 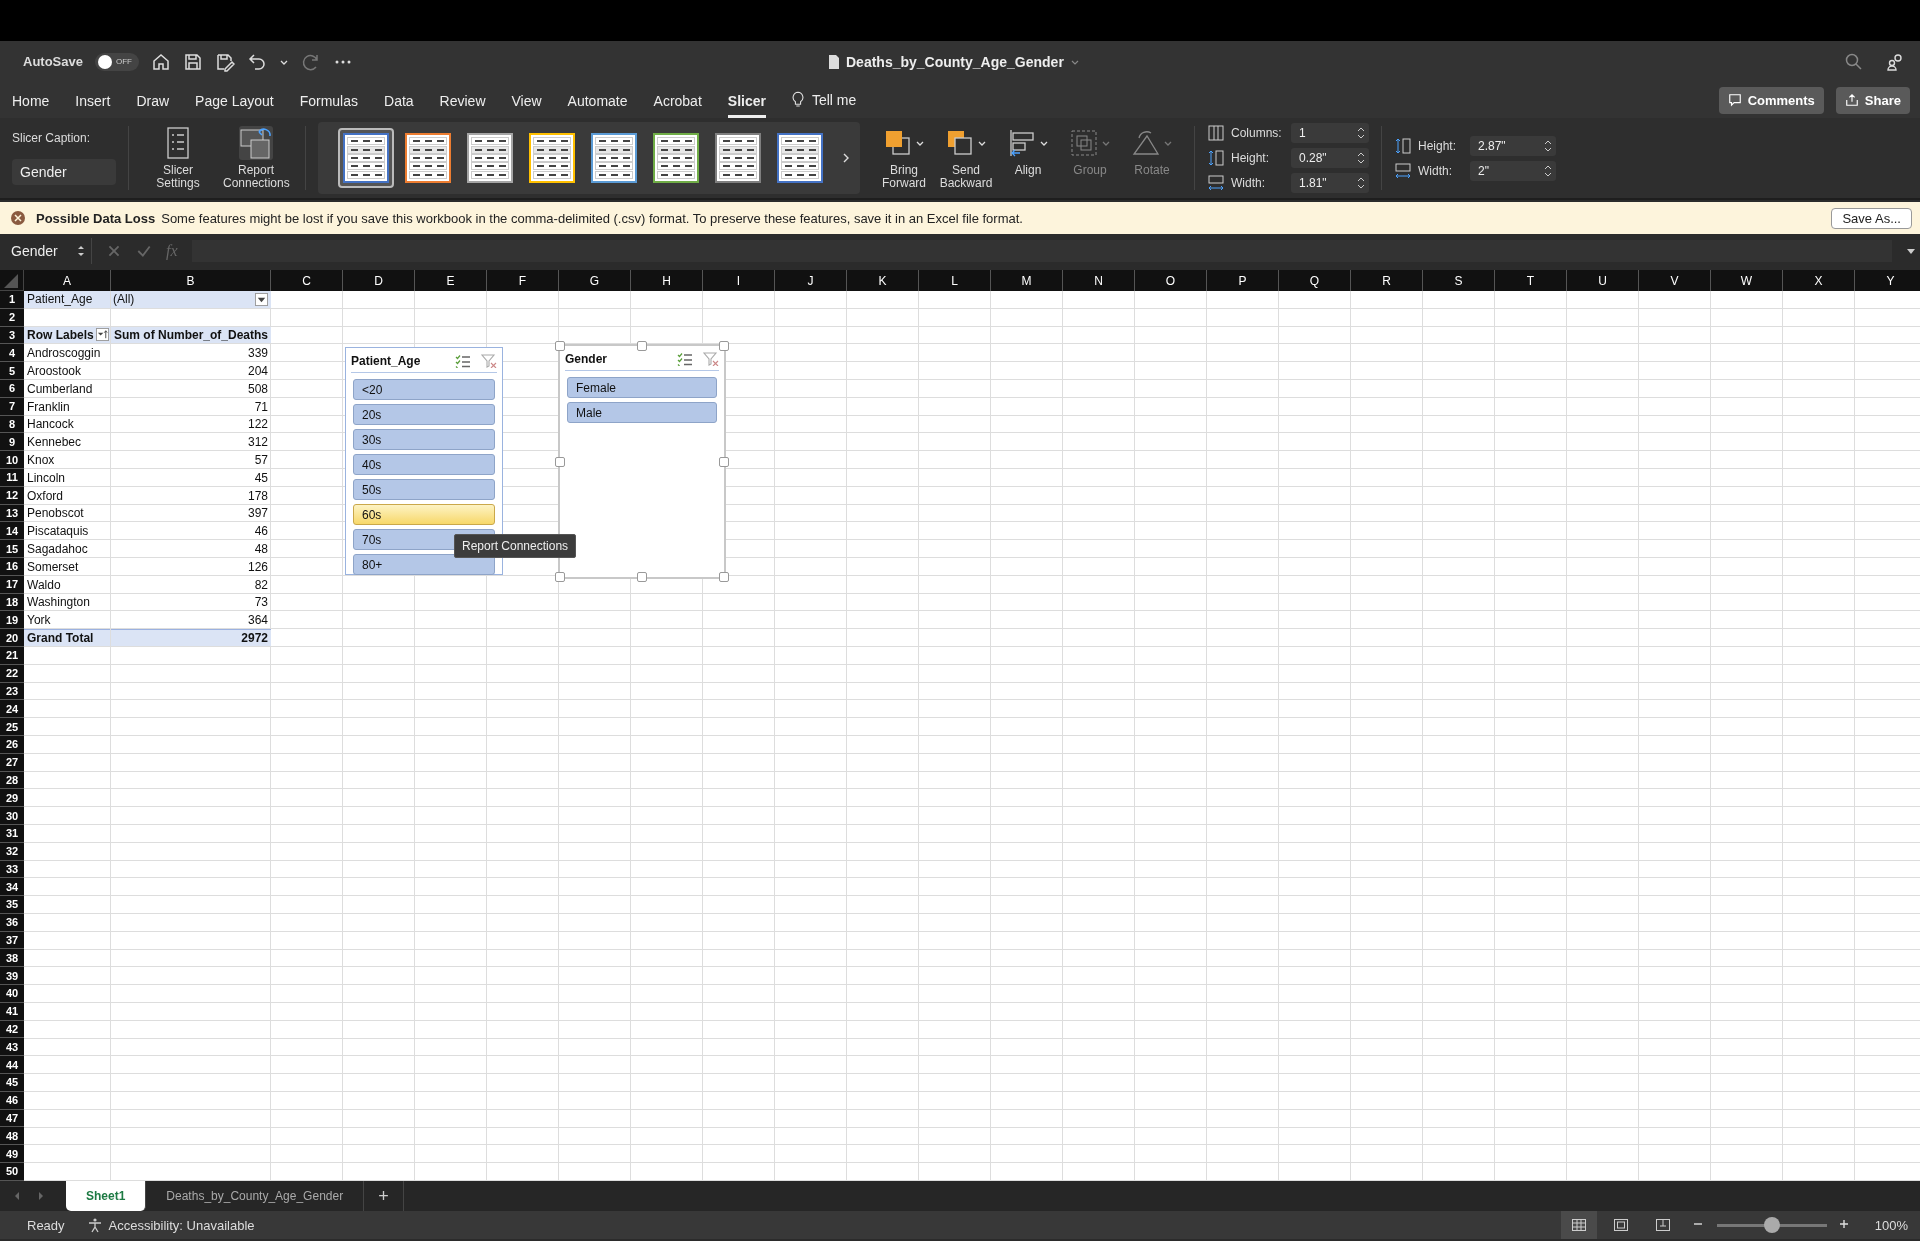 I want to click on select-all-button, so click(x=12, y=280).